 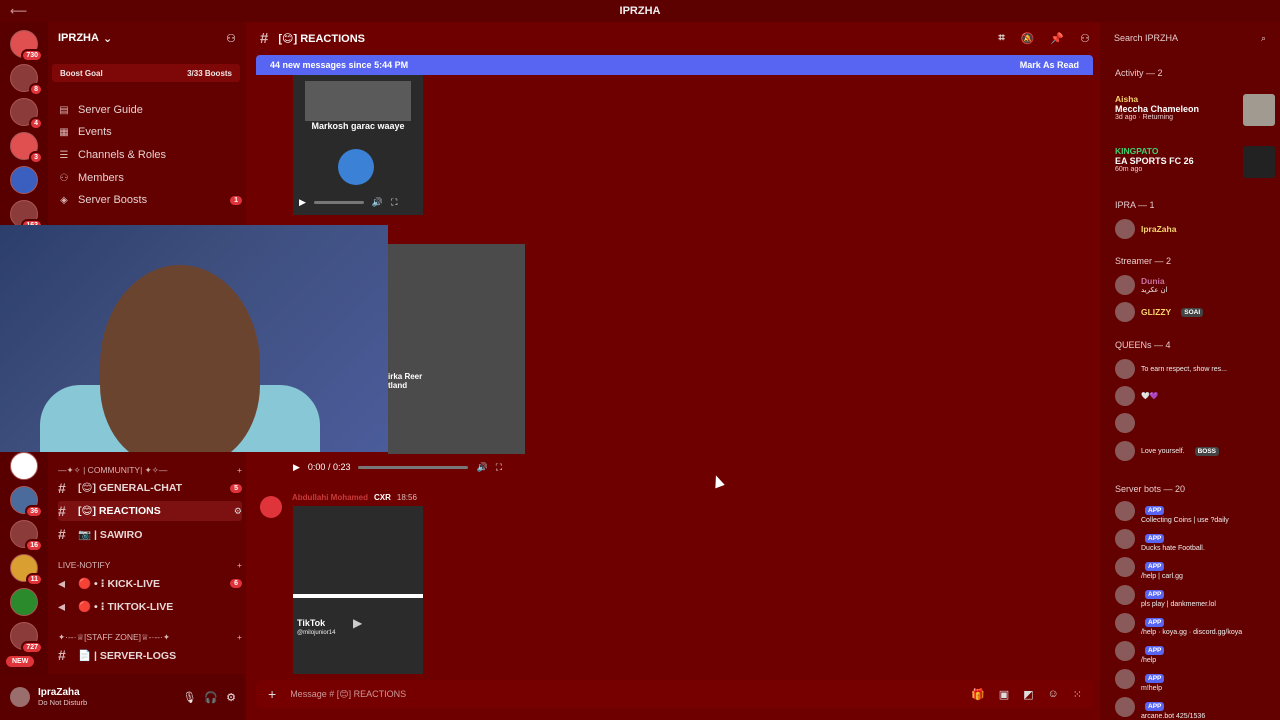 What do you see at coordinates (1195, 451) in the screenshot?
I see `member-item: Love yourself. BOSS` at bounding box center [1195, 451].